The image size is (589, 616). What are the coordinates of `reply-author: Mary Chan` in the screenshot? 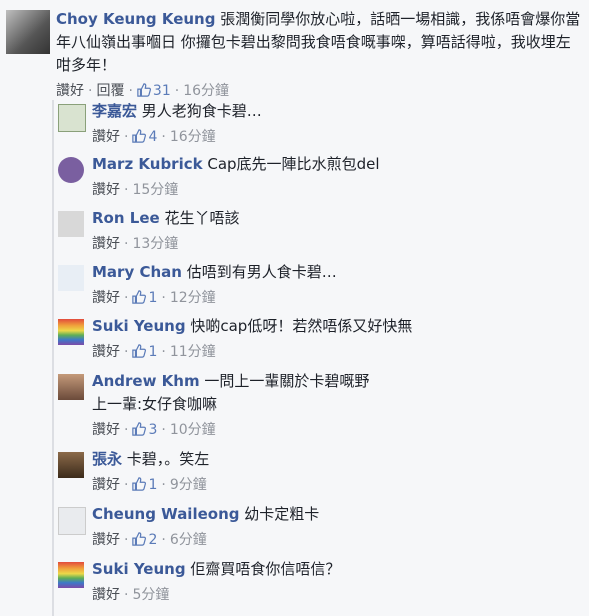 It's located at (137, 272).